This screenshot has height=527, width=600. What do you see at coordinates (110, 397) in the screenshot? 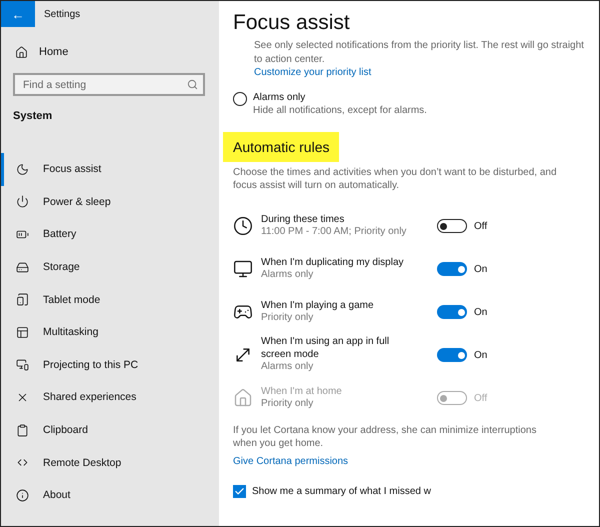
I see `sidebar-item: Shared experiences` at bounding box center [110, 397].